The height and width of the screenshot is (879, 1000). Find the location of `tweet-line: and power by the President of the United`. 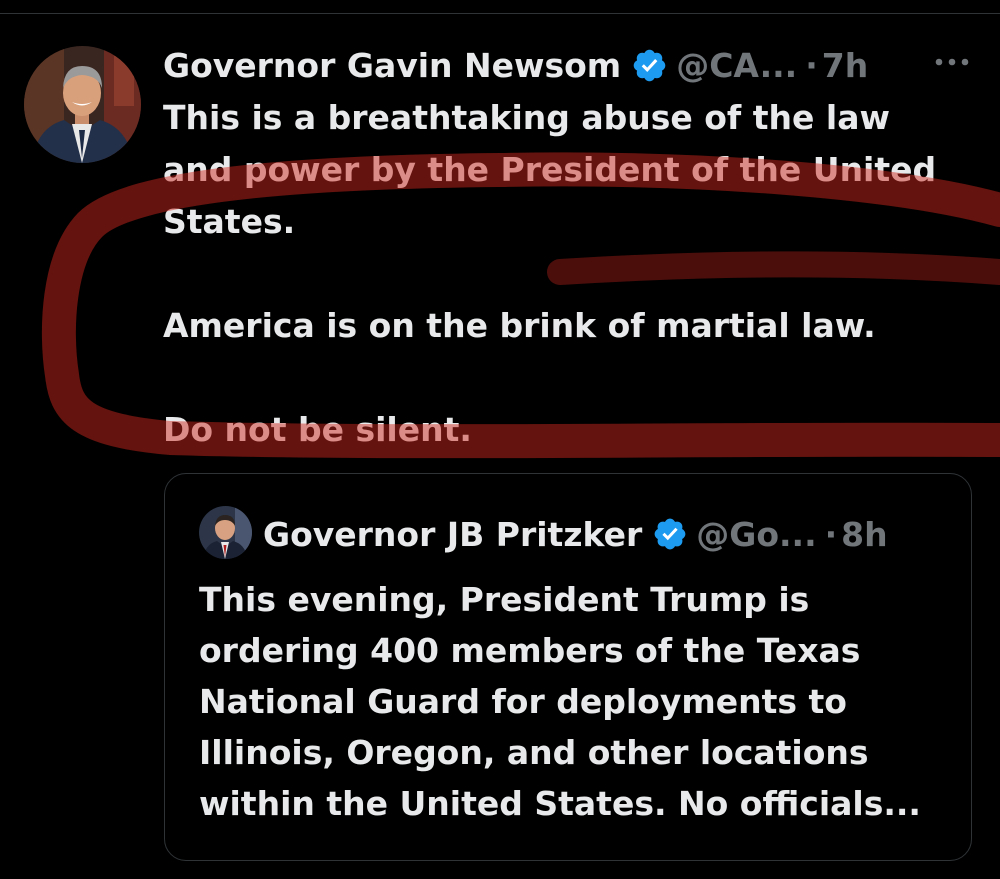

tweet-line: and power by the President of the United is located at coordinates (550, 169).